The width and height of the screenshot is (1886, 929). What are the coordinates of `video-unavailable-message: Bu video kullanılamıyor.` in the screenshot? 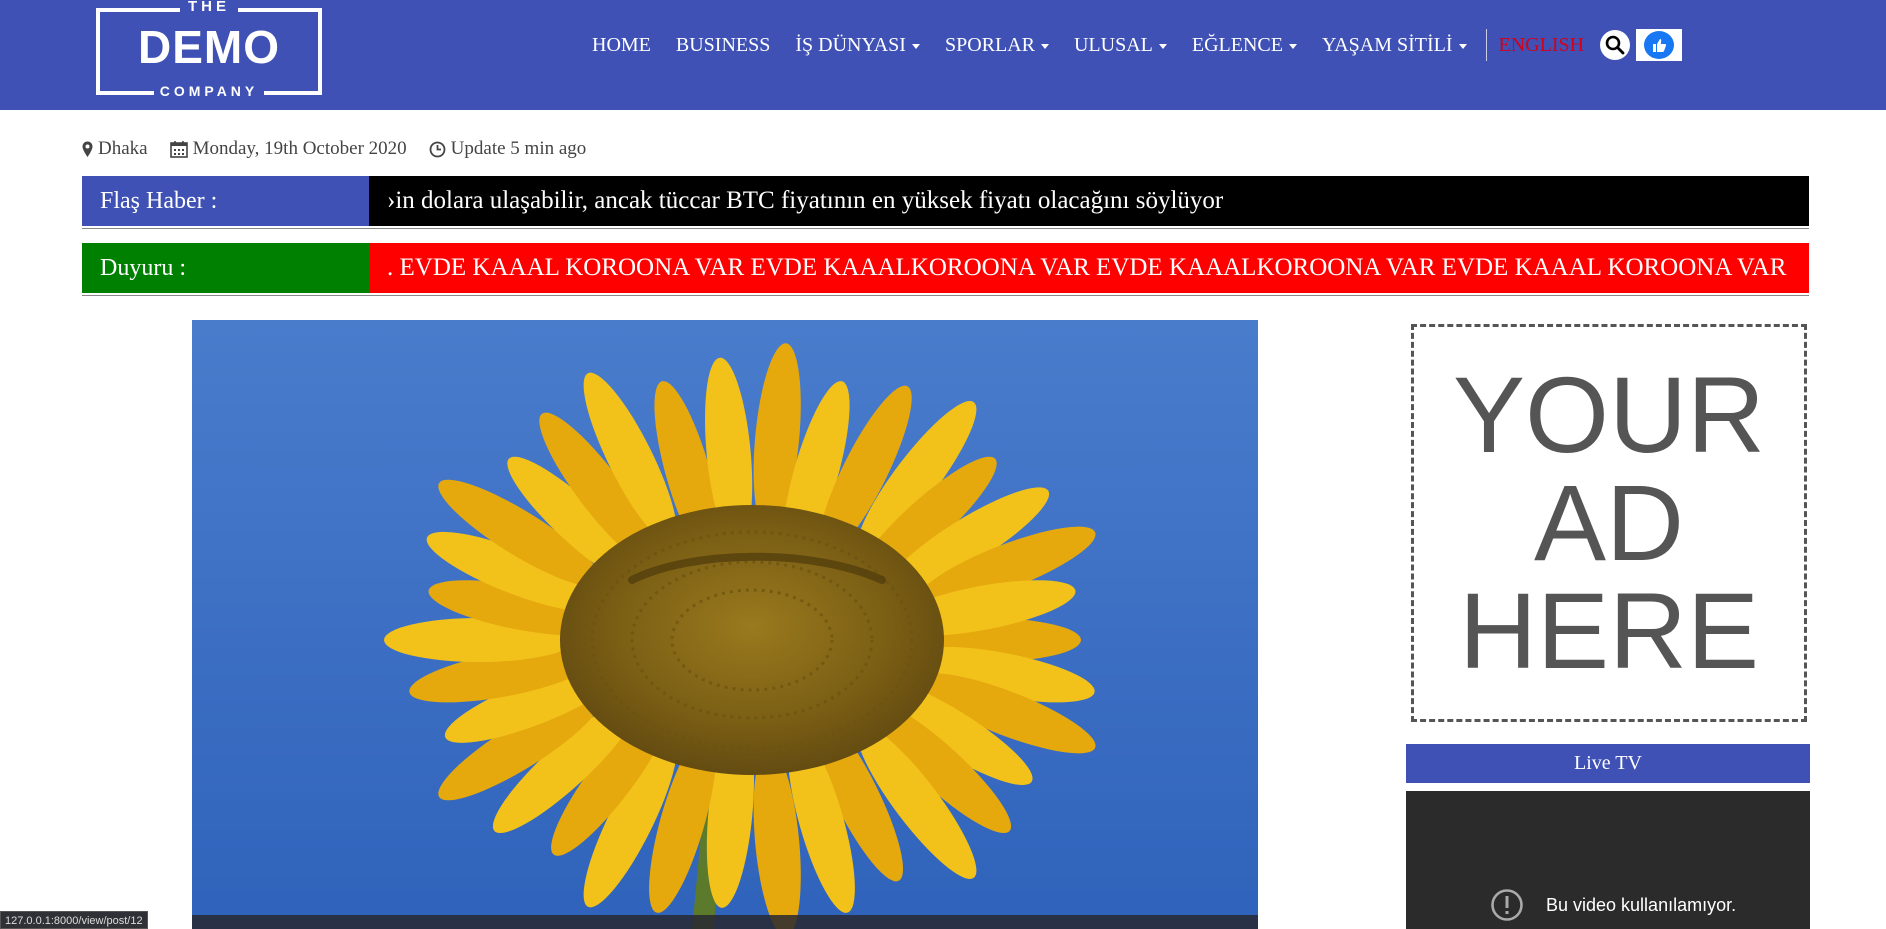 It's located at (1641, 904).